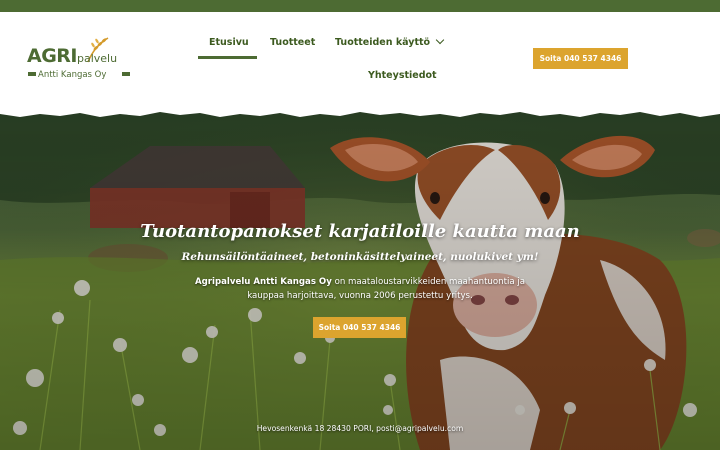 This screenshot has height=450, width=720. What do you see at coordinates (292, 42) in the screenshot?
I see `nav-tuotteet: Tuotteet` at bounding box center [292, 42].